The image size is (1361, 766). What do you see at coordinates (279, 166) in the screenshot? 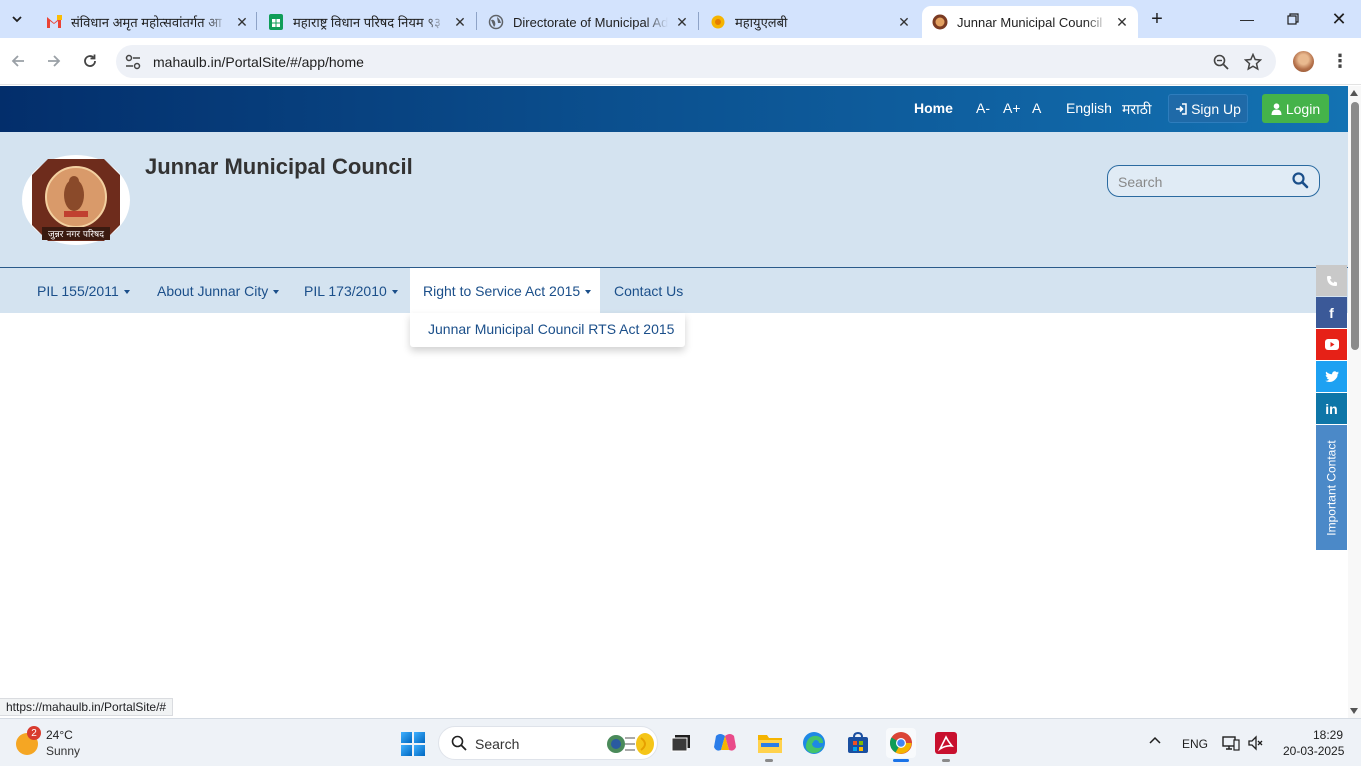
I see `site-title: Junnar Municipal Council` at bounding box center [279, 166].